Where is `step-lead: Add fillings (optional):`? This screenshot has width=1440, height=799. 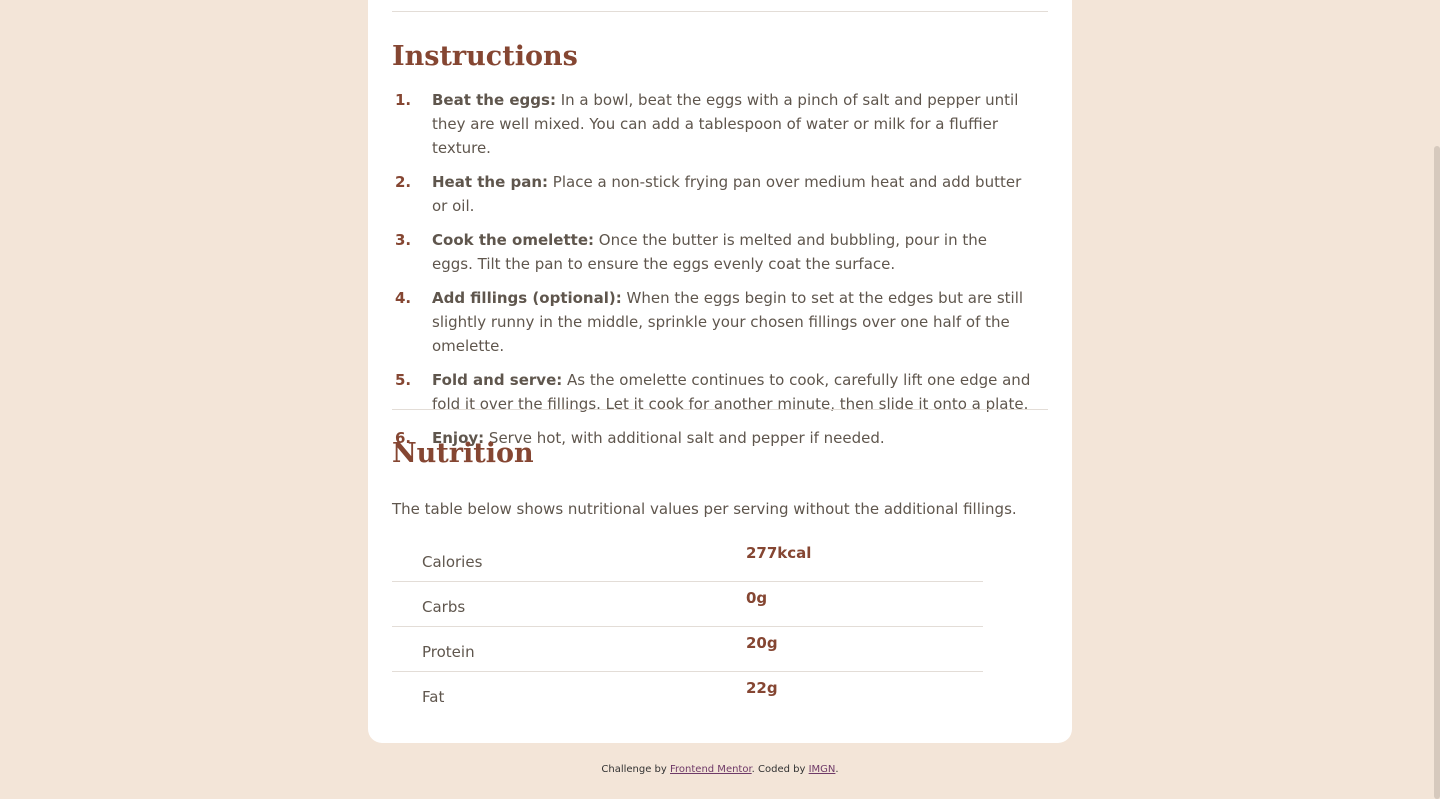
step-lead: Add fillings (optional): is located at coordinates (527, 298).